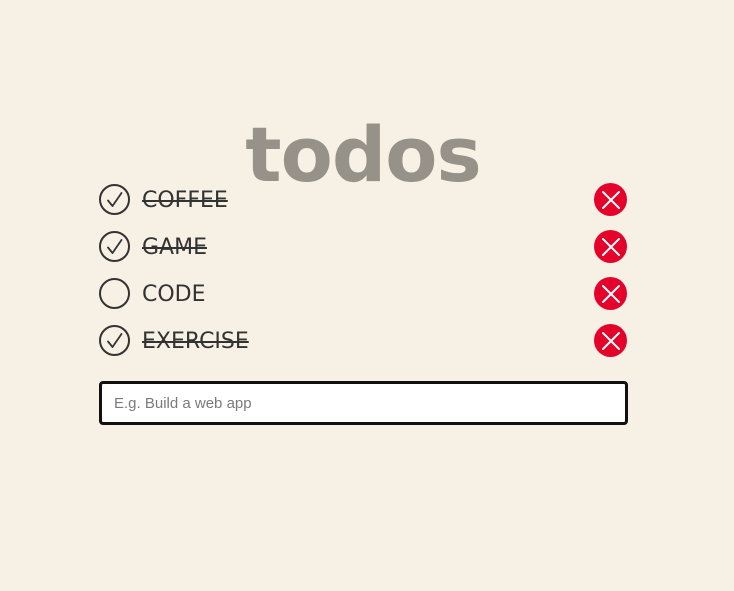  What do you see at coordinates (363, 199) in the screenshot?
I see `todo-item: COFFEE` at bounding box center [363, 199].